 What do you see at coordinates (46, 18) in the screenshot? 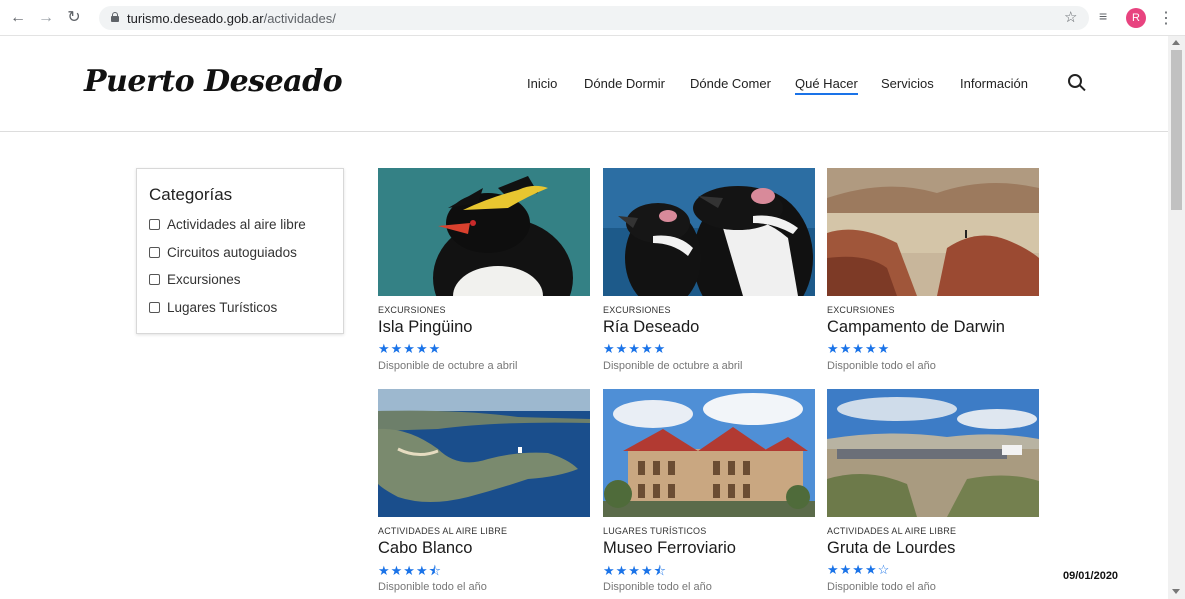
I see `forward-arrow-icon: →` at bounding box center [46, 18].